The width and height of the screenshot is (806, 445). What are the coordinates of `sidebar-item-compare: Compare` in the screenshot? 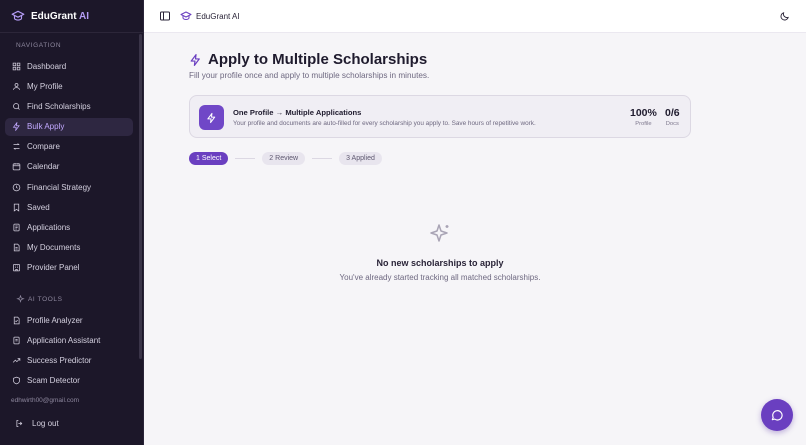 It's located at (69, 147).